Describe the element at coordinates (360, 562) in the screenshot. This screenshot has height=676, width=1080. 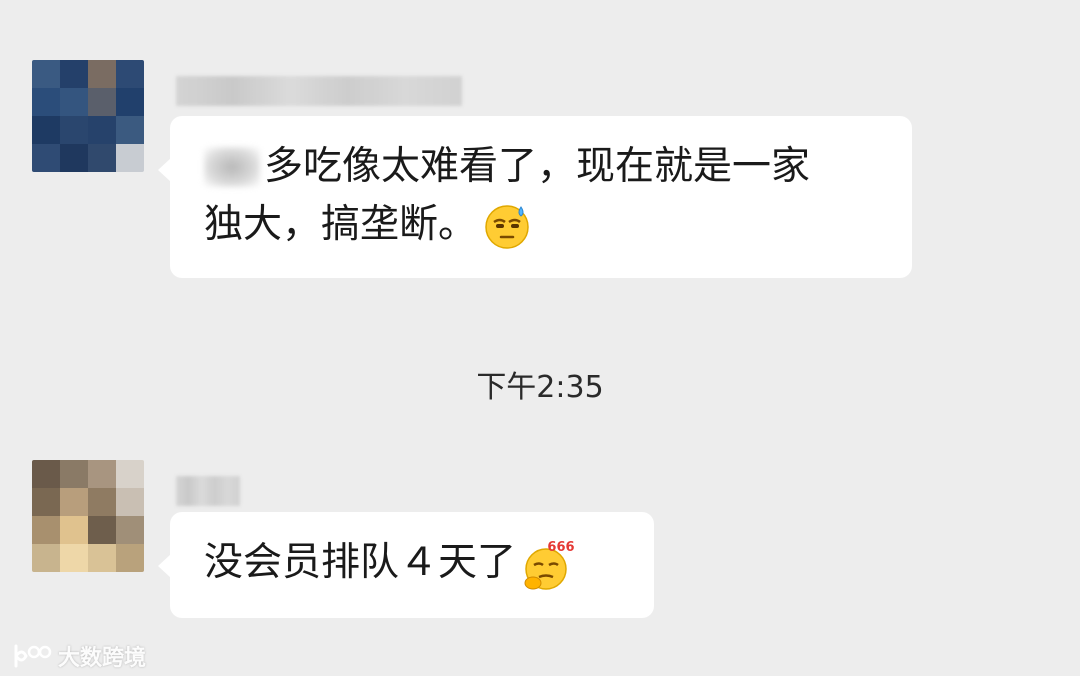
I see `message-text: 没会员排队４天了` at that location.